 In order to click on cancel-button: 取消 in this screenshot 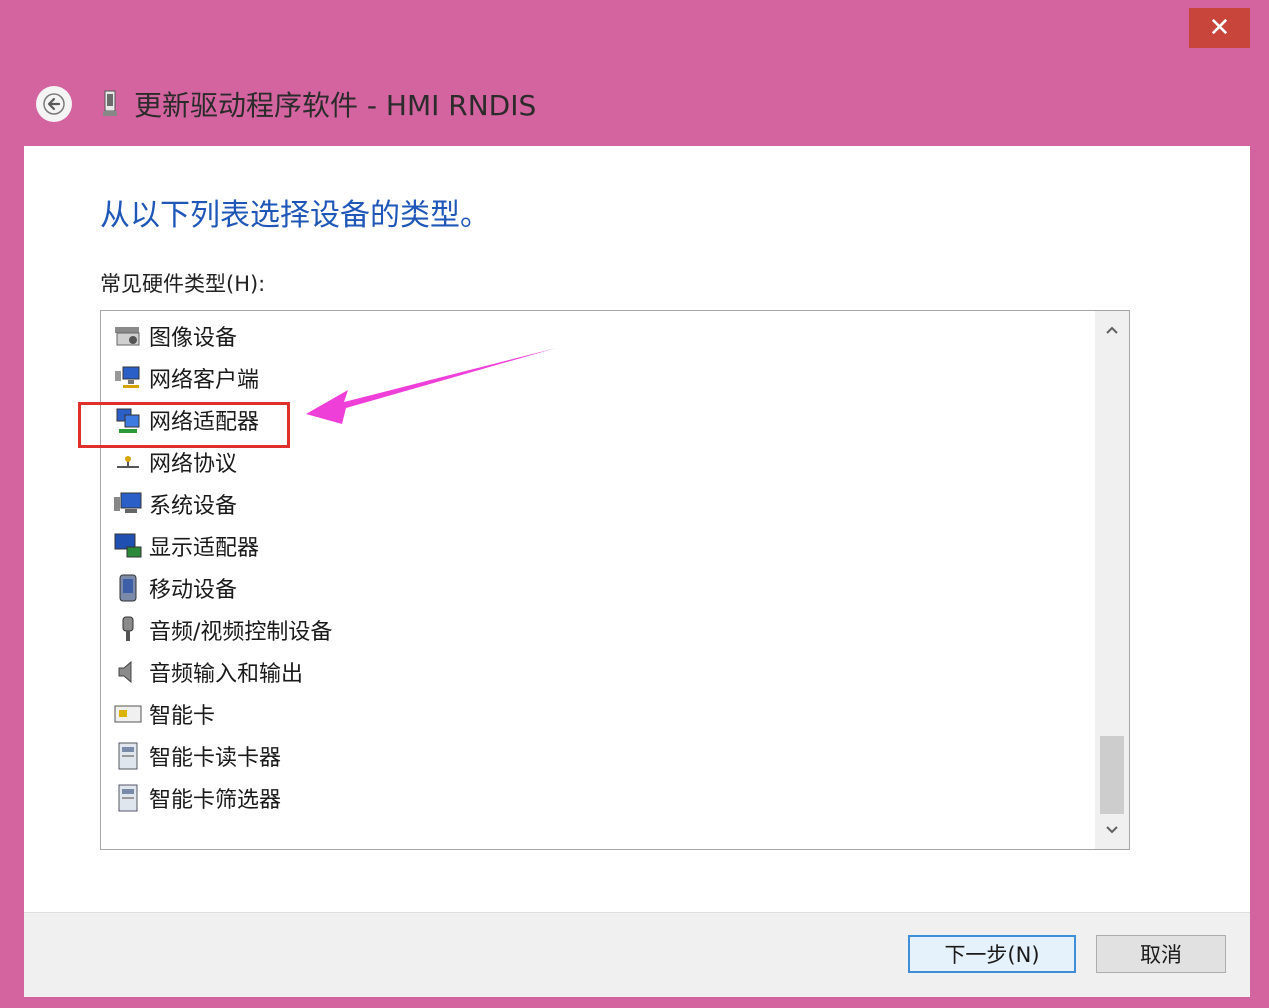, I will do `click(1161, 954)`.